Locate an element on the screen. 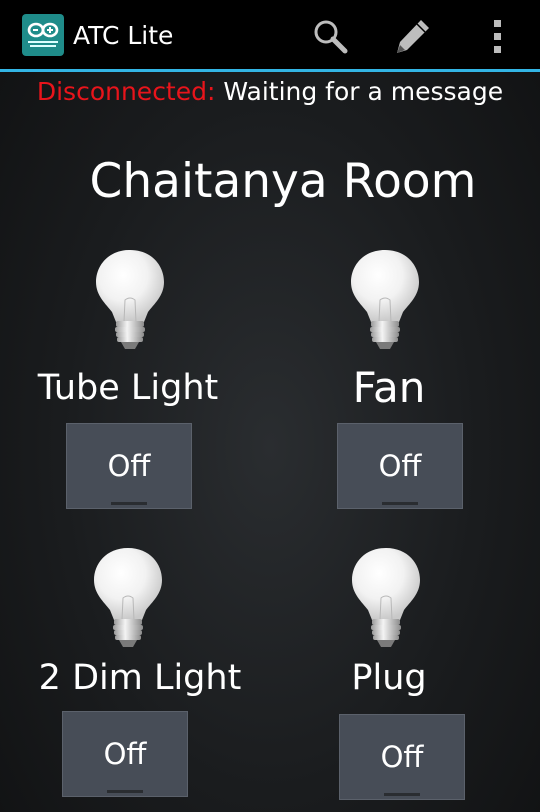  status-message: Waiting for a message is located at coordinates (363, 91).